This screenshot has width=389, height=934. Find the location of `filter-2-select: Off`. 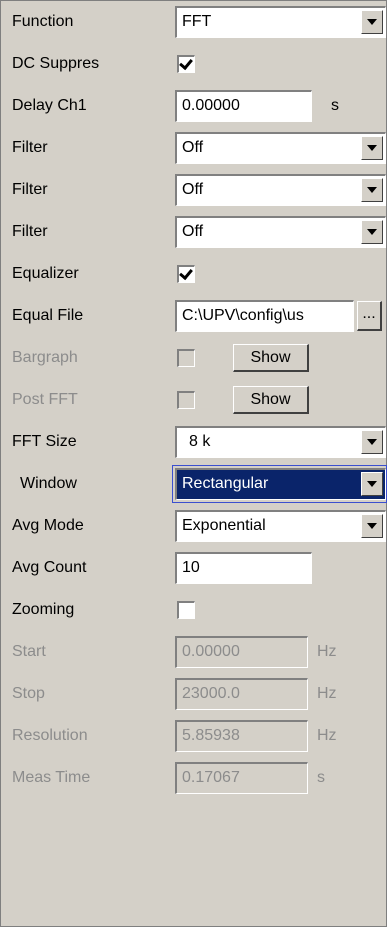

filter-2-select: Off is located at coordinates (280, 190).